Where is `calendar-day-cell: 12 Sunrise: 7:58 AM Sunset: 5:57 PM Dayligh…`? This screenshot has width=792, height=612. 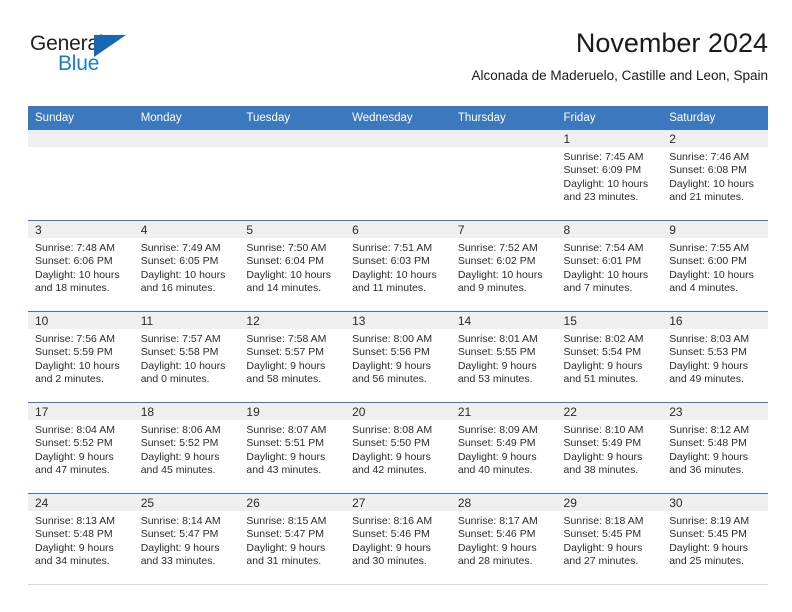 calendar-day-cell: 12 Sunrise: 7:58 AM Sunset: 5:57 PM Dayligh… is located at coordinates (292, 357).